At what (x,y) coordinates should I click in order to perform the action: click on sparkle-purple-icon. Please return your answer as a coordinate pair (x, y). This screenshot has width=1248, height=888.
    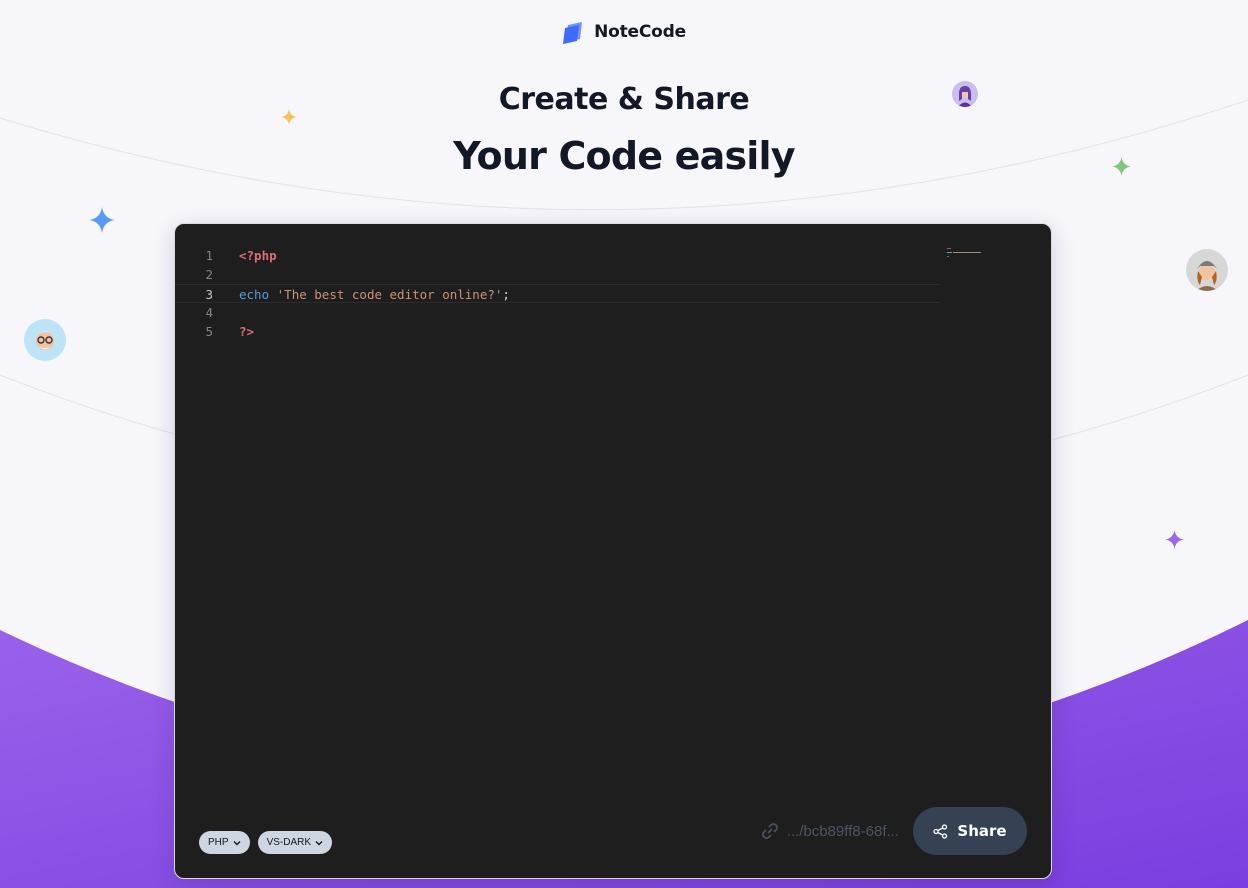
    Looking at the image, I should click on (1174, 539).